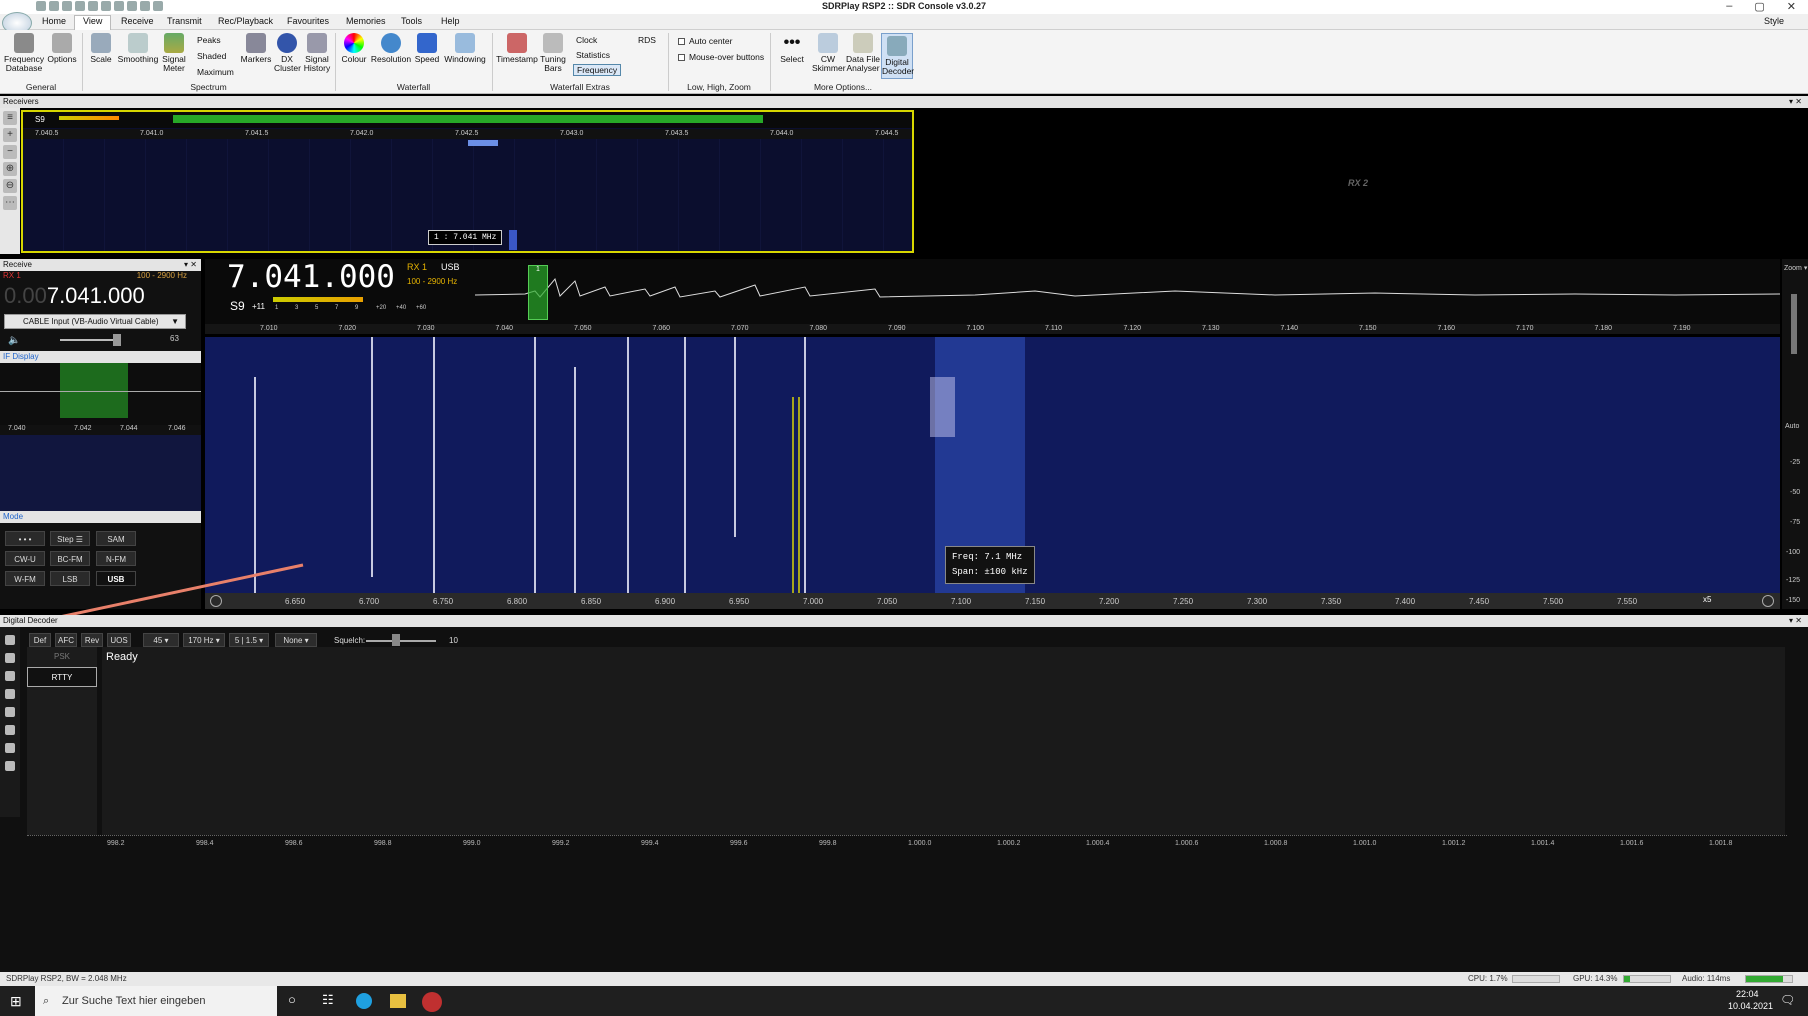  I want to click on maximum-button: Maximum, so click(215, 72).